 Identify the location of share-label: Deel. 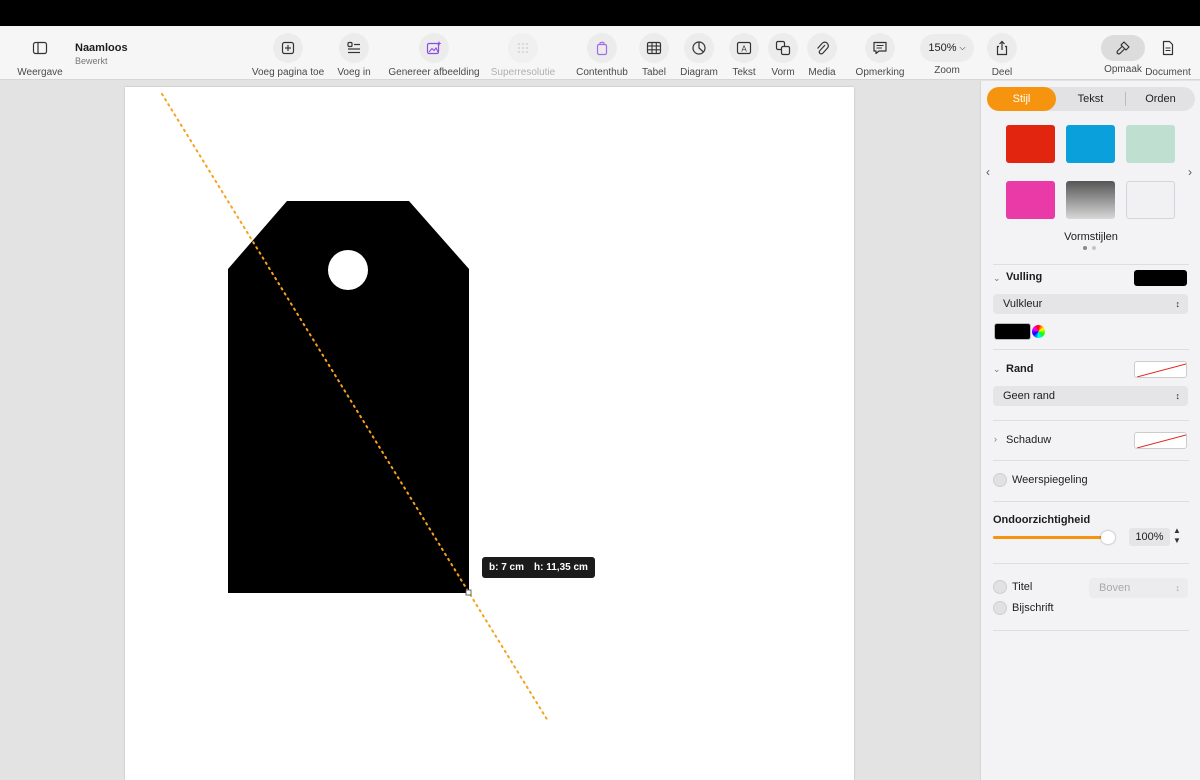
(1002, 72).